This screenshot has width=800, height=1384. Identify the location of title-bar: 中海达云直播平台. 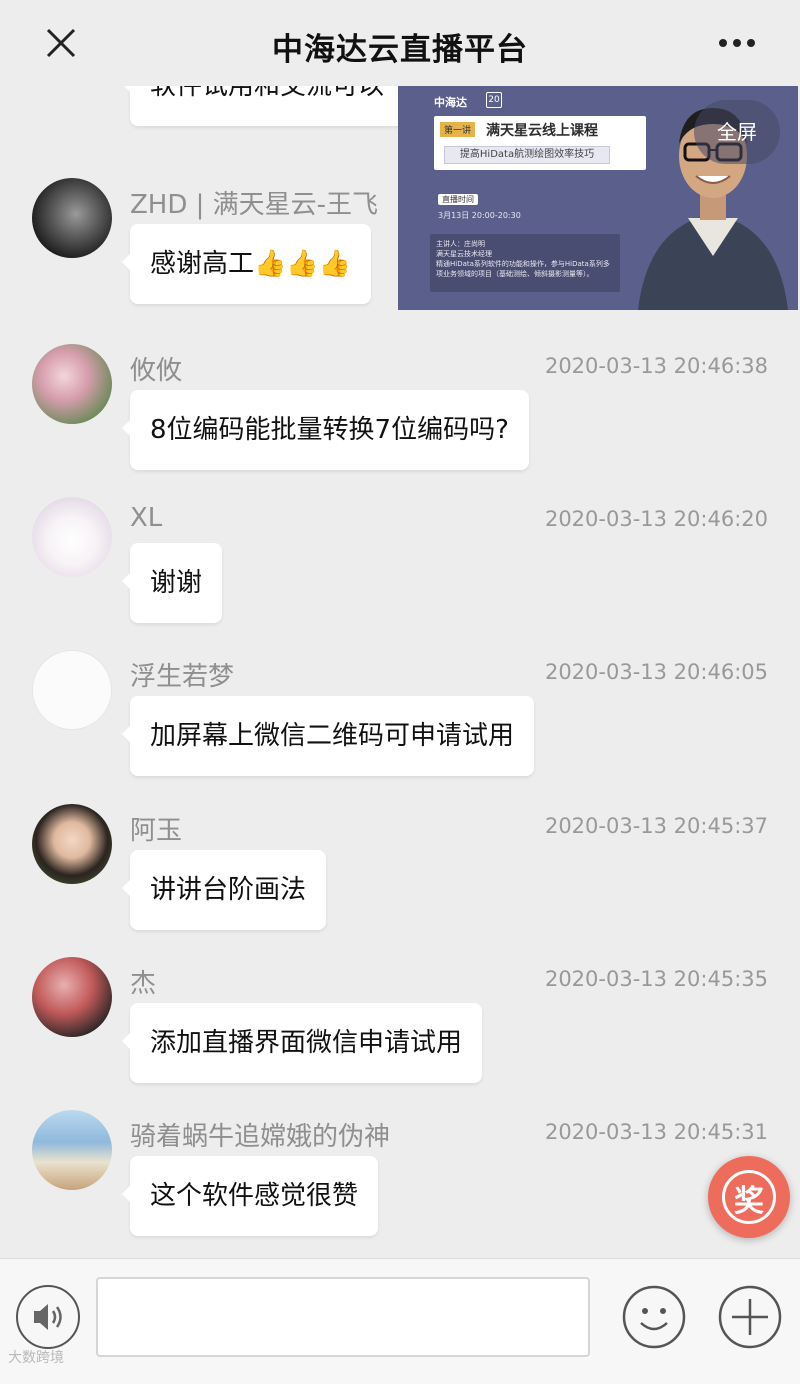
(400, 43).